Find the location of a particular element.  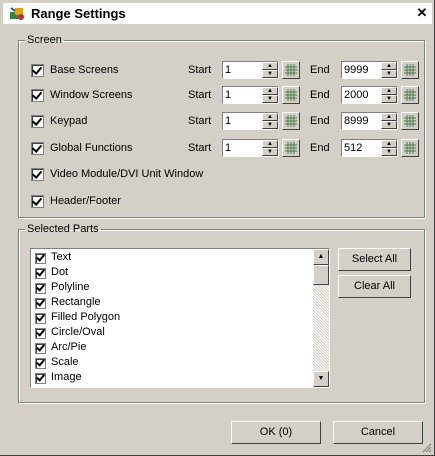

screen-legend: Screen is located at coordinates (44, 40).